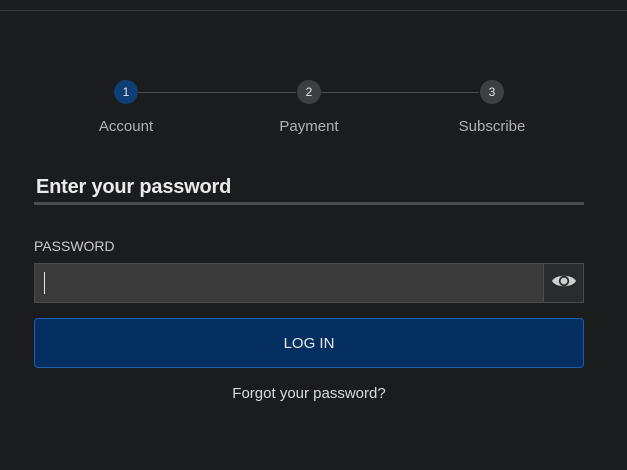  I want to click on forgot-password-link: Forgot your password?, so click(309, 393).